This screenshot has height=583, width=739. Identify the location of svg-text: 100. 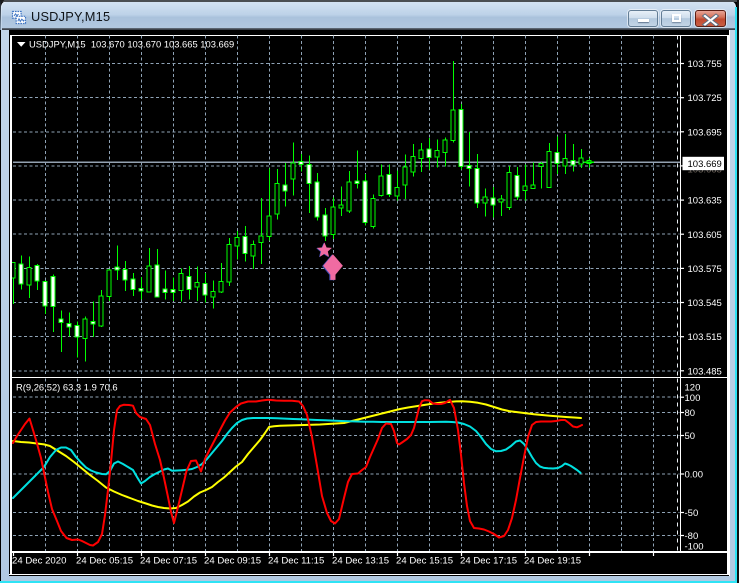
(693, 398).